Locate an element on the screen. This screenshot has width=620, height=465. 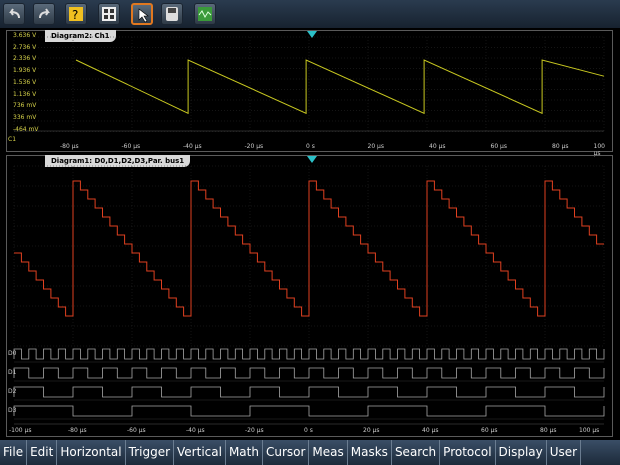
menu-vertical: Vertical is located at coordinates (200, 452).